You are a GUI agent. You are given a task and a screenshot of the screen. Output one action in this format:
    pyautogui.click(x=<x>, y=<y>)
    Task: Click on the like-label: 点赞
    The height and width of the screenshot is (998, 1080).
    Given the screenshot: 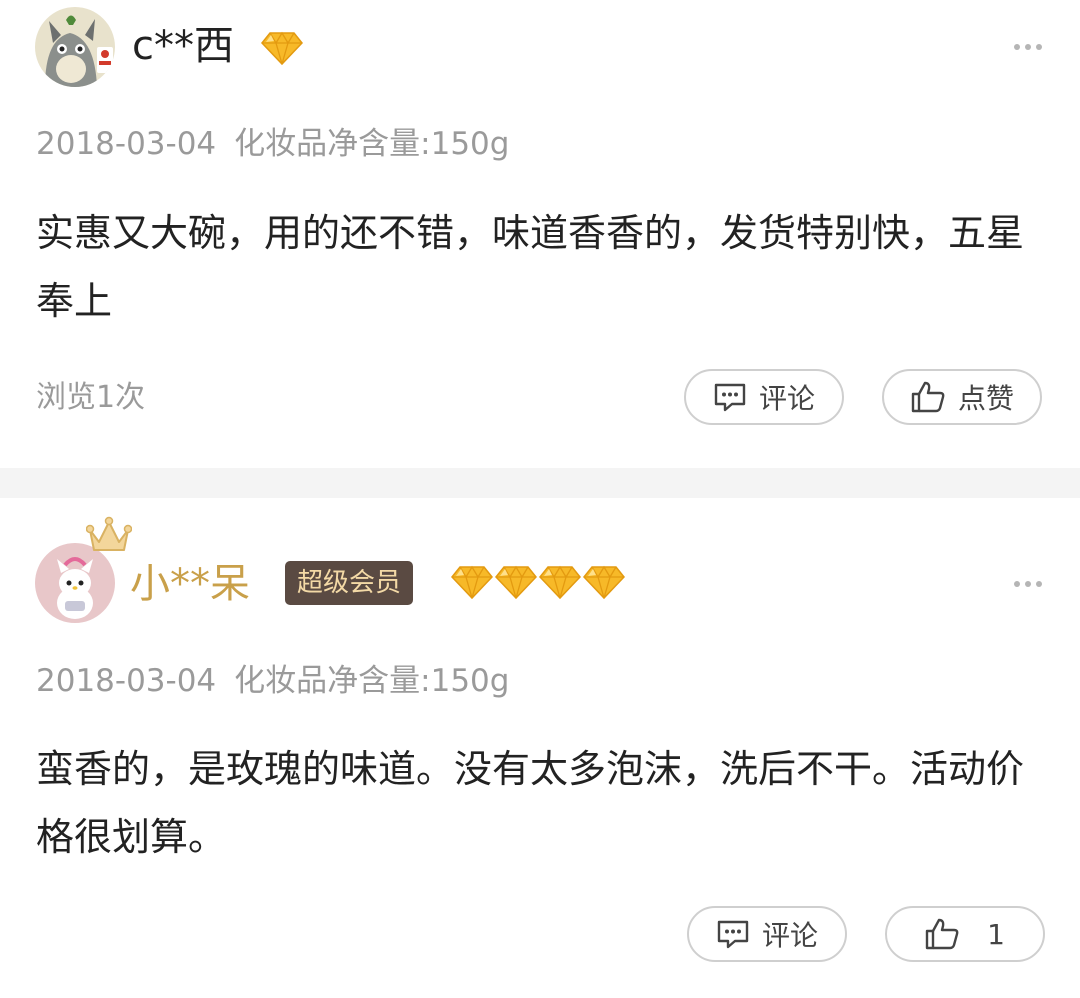 What is the action you would take?
    pyautogui.click(x=985, y=398)
    